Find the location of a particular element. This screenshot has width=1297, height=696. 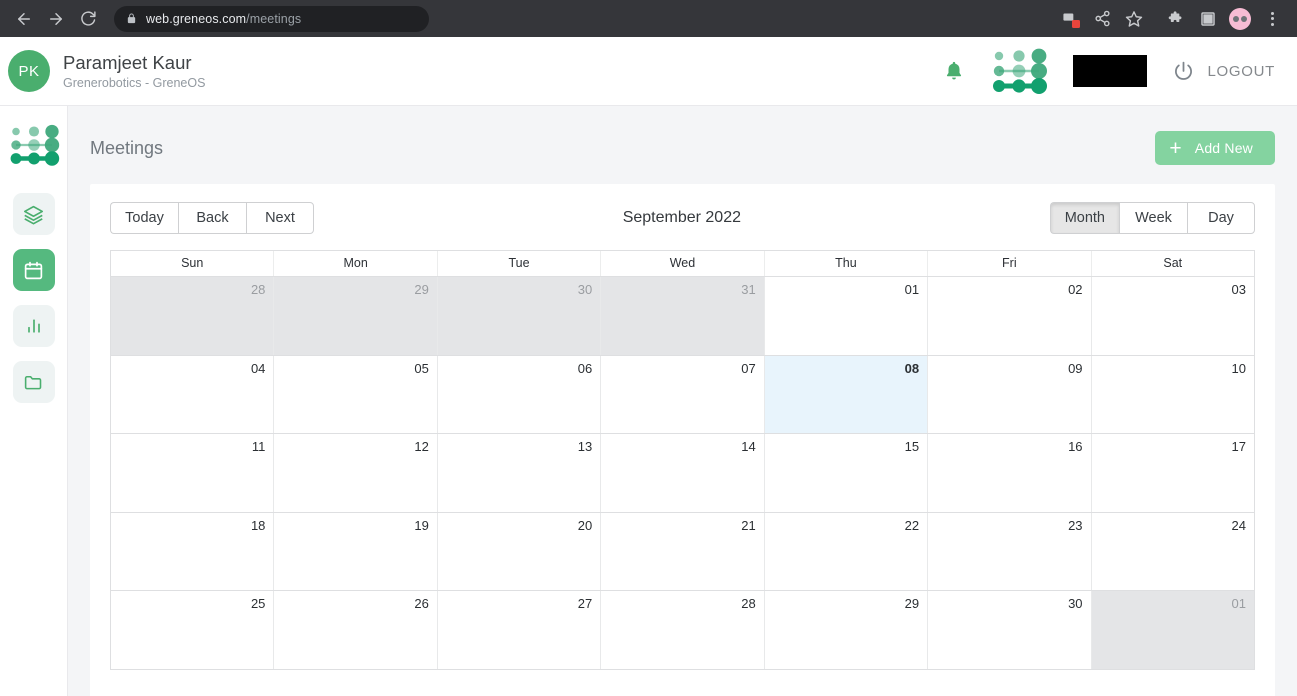

calendar-day-cell: 06 is located at coordinates (519, 394).